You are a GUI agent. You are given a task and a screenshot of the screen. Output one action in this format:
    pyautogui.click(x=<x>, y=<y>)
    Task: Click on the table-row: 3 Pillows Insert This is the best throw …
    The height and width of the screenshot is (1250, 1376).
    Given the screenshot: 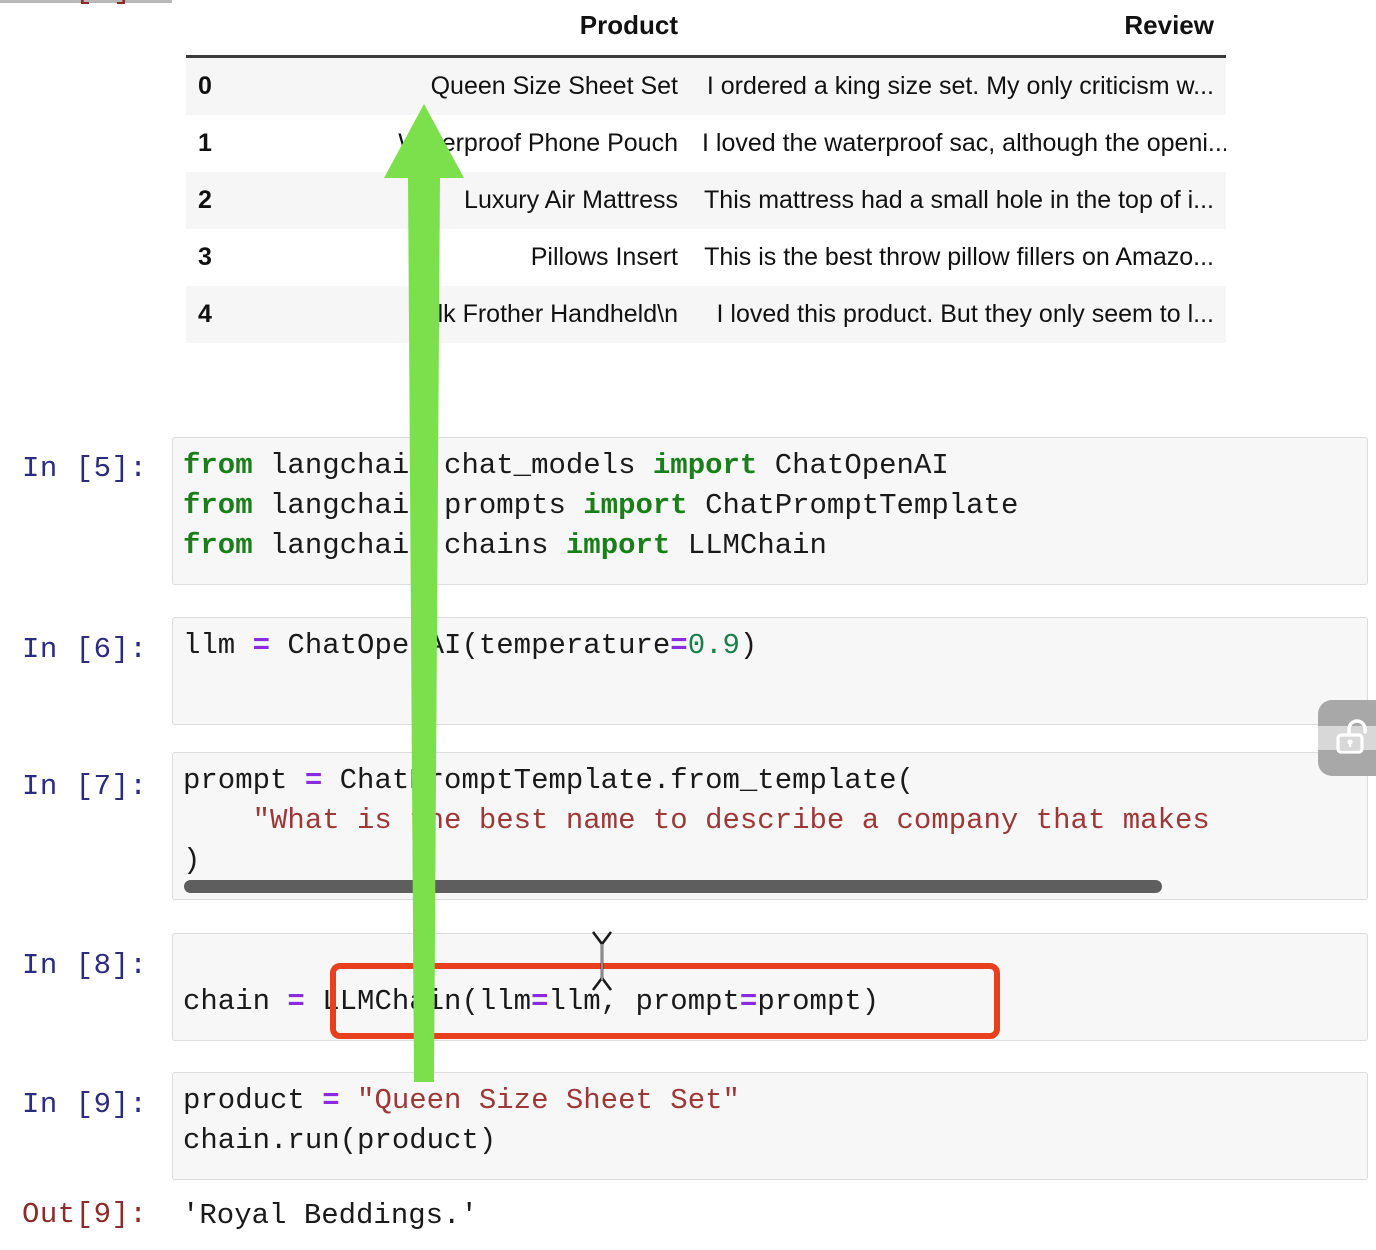 What is the action you would take?
    pyautogui.click(x=706, y=257)
    